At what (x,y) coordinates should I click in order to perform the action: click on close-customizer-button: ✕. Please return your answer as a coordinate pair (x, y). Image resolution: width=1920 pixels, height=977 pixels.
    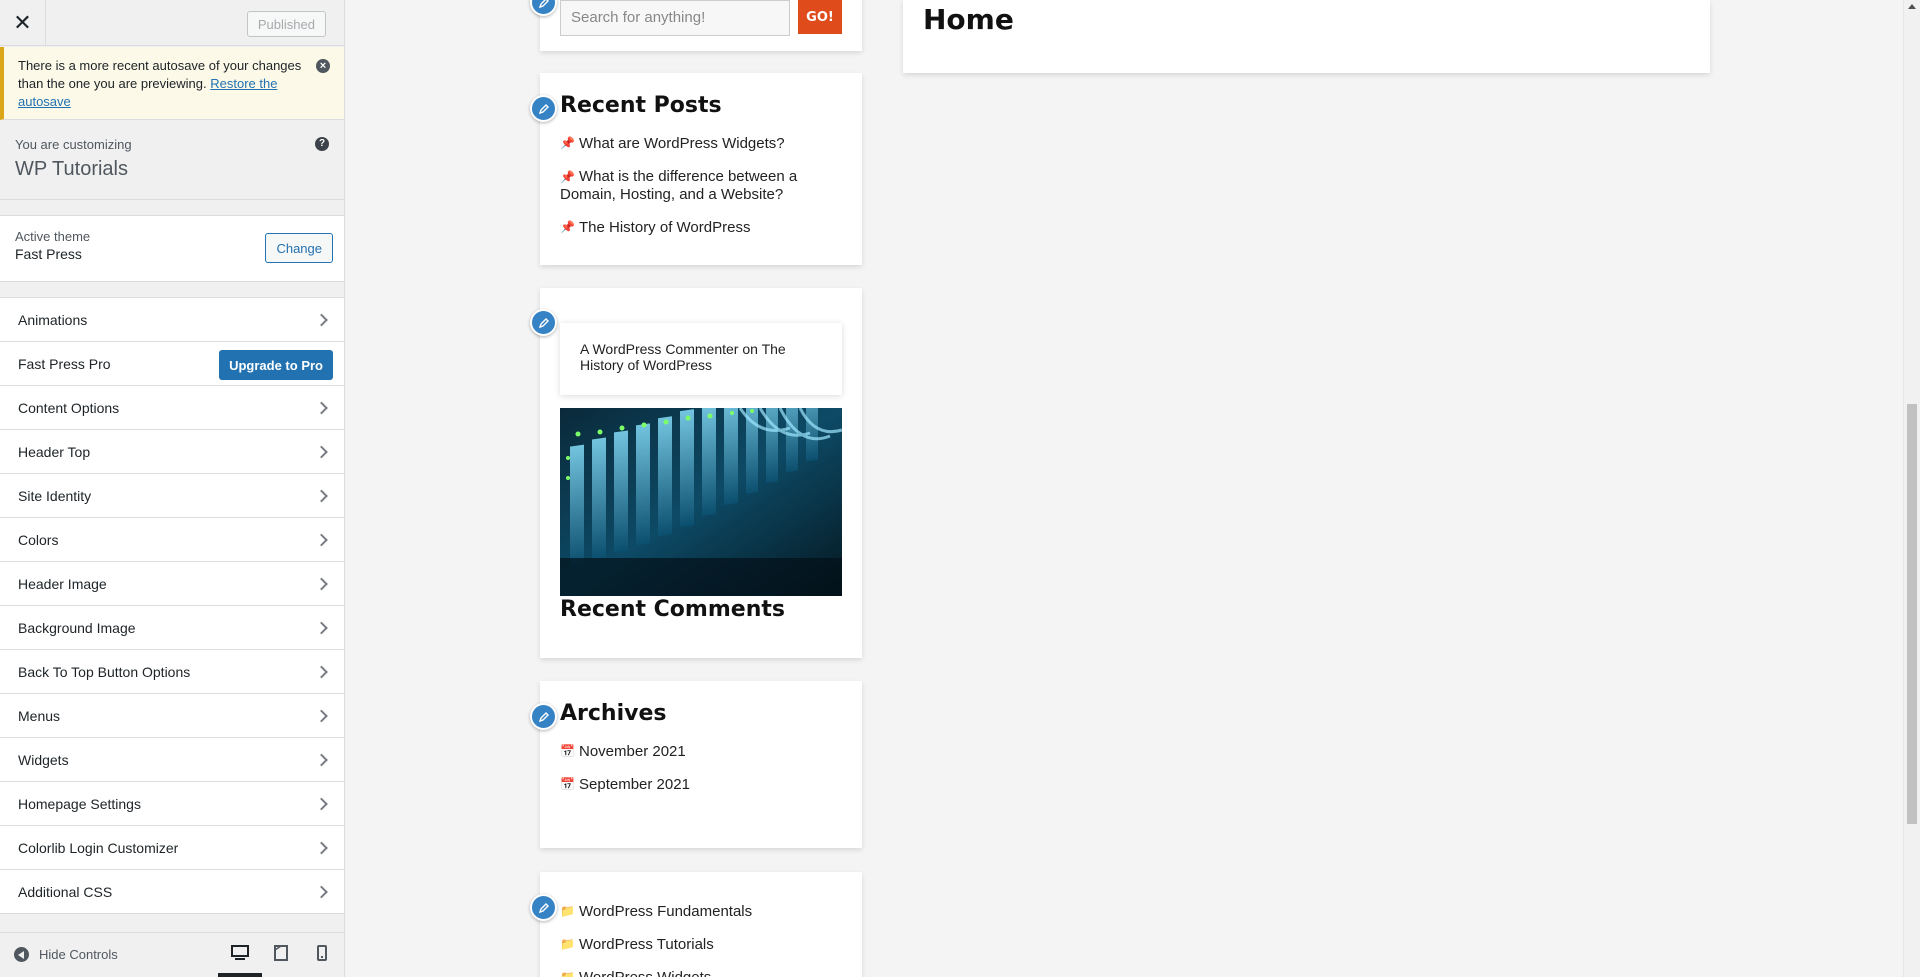
    Looking at the image, I should click on (23, 22).